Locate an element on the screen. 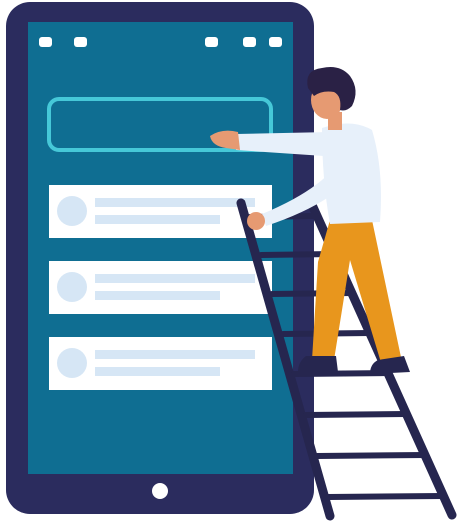 The height and width of the screenshot is (522, 458). hand-holding is located at coordinates (256, 221).